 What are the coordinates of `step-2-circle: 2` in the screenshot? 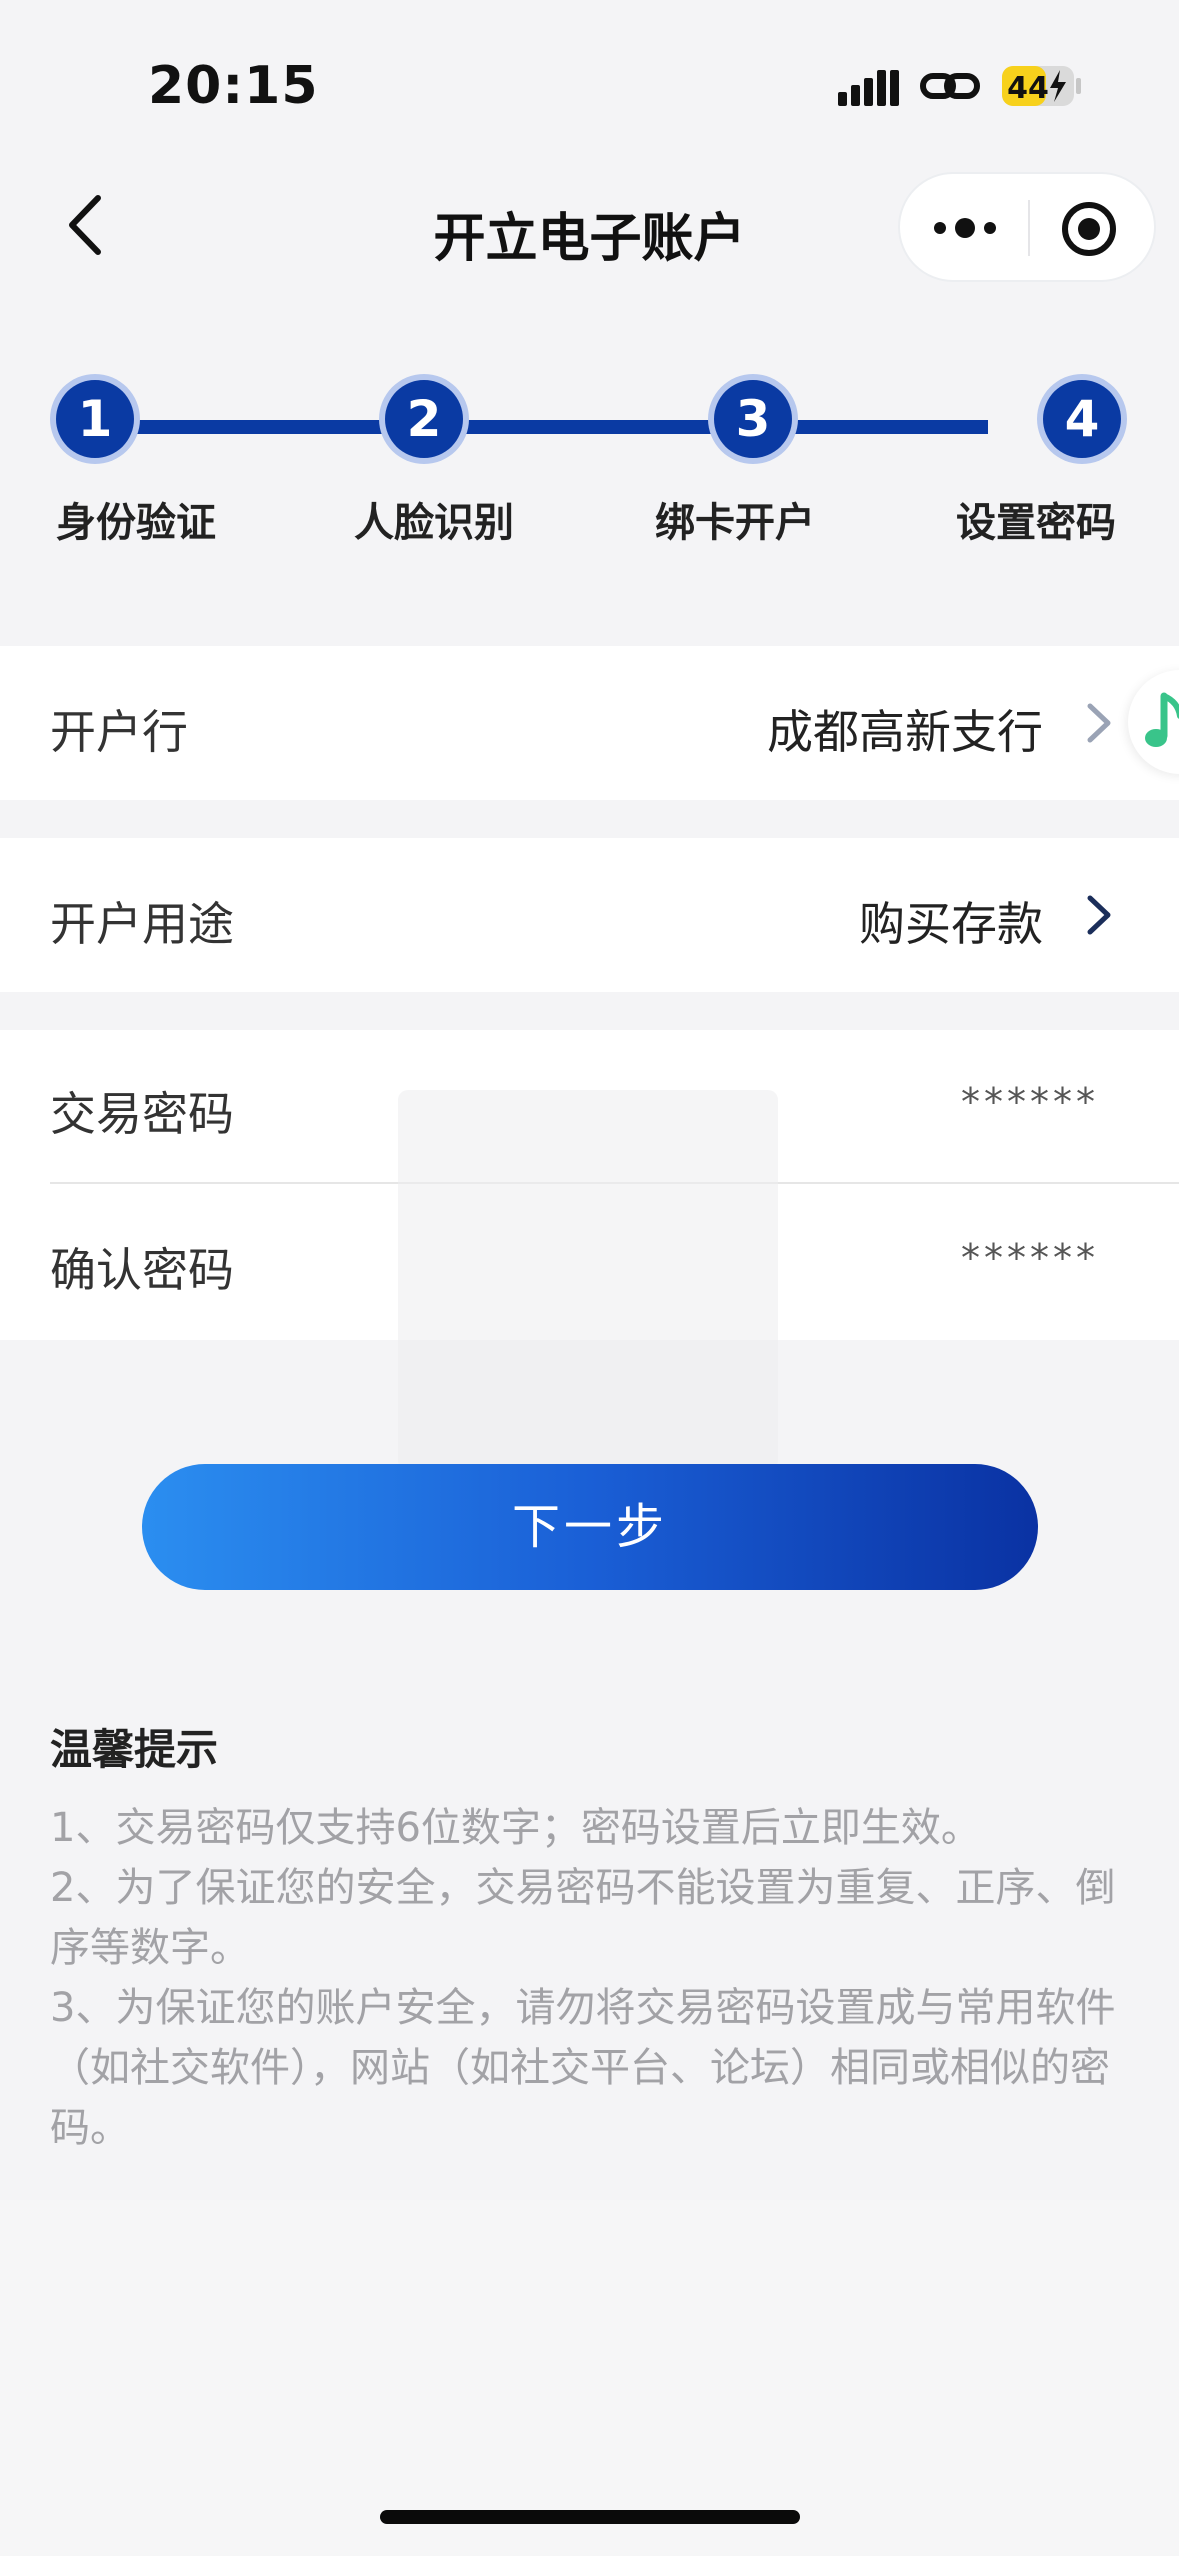 It's located at (424, 419).